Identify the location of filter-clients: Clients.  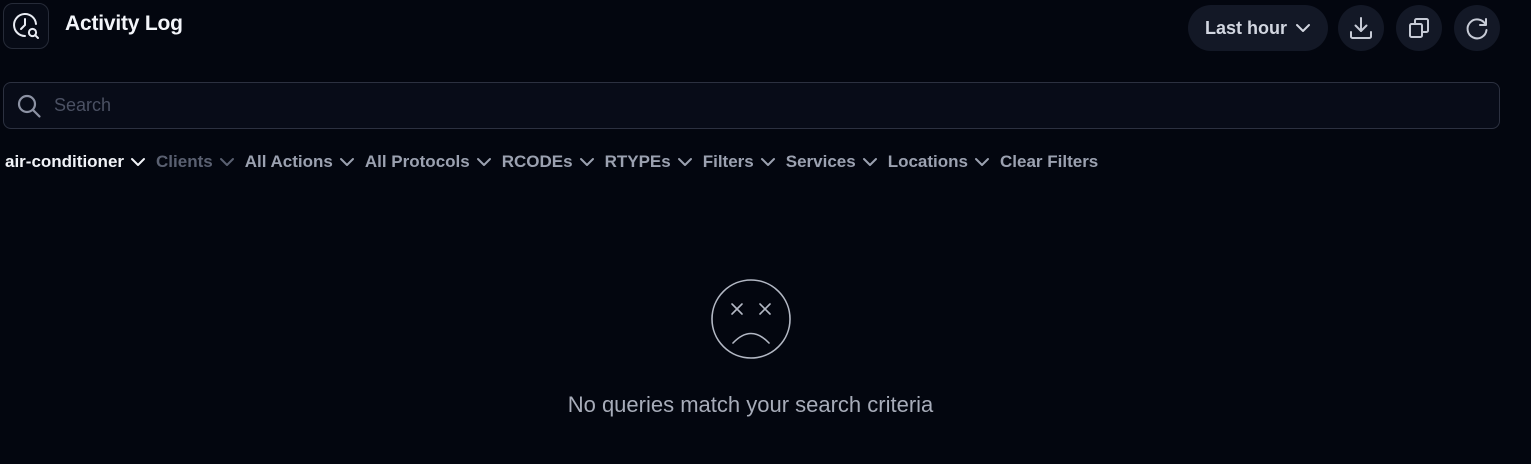
(195, 162).